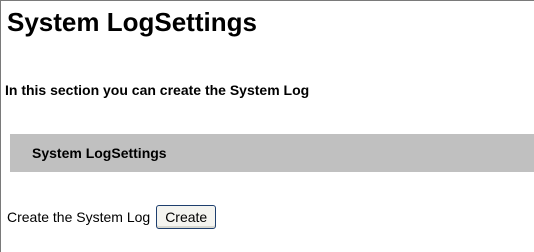  Describe the element at coordinates (186, 217) in the screenshot. I see `create-button: Create` at that location.